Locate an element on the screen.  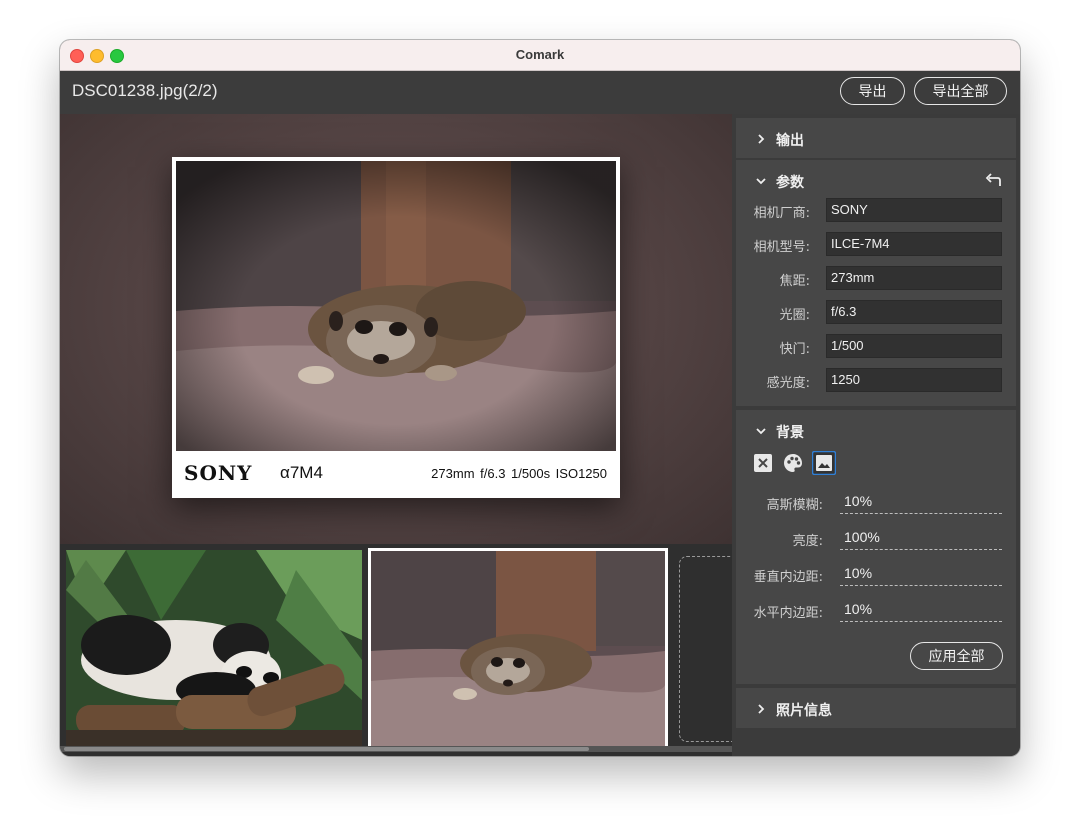
photo-info-panel-header: 照片信息 is located at coordinates (876, 709).